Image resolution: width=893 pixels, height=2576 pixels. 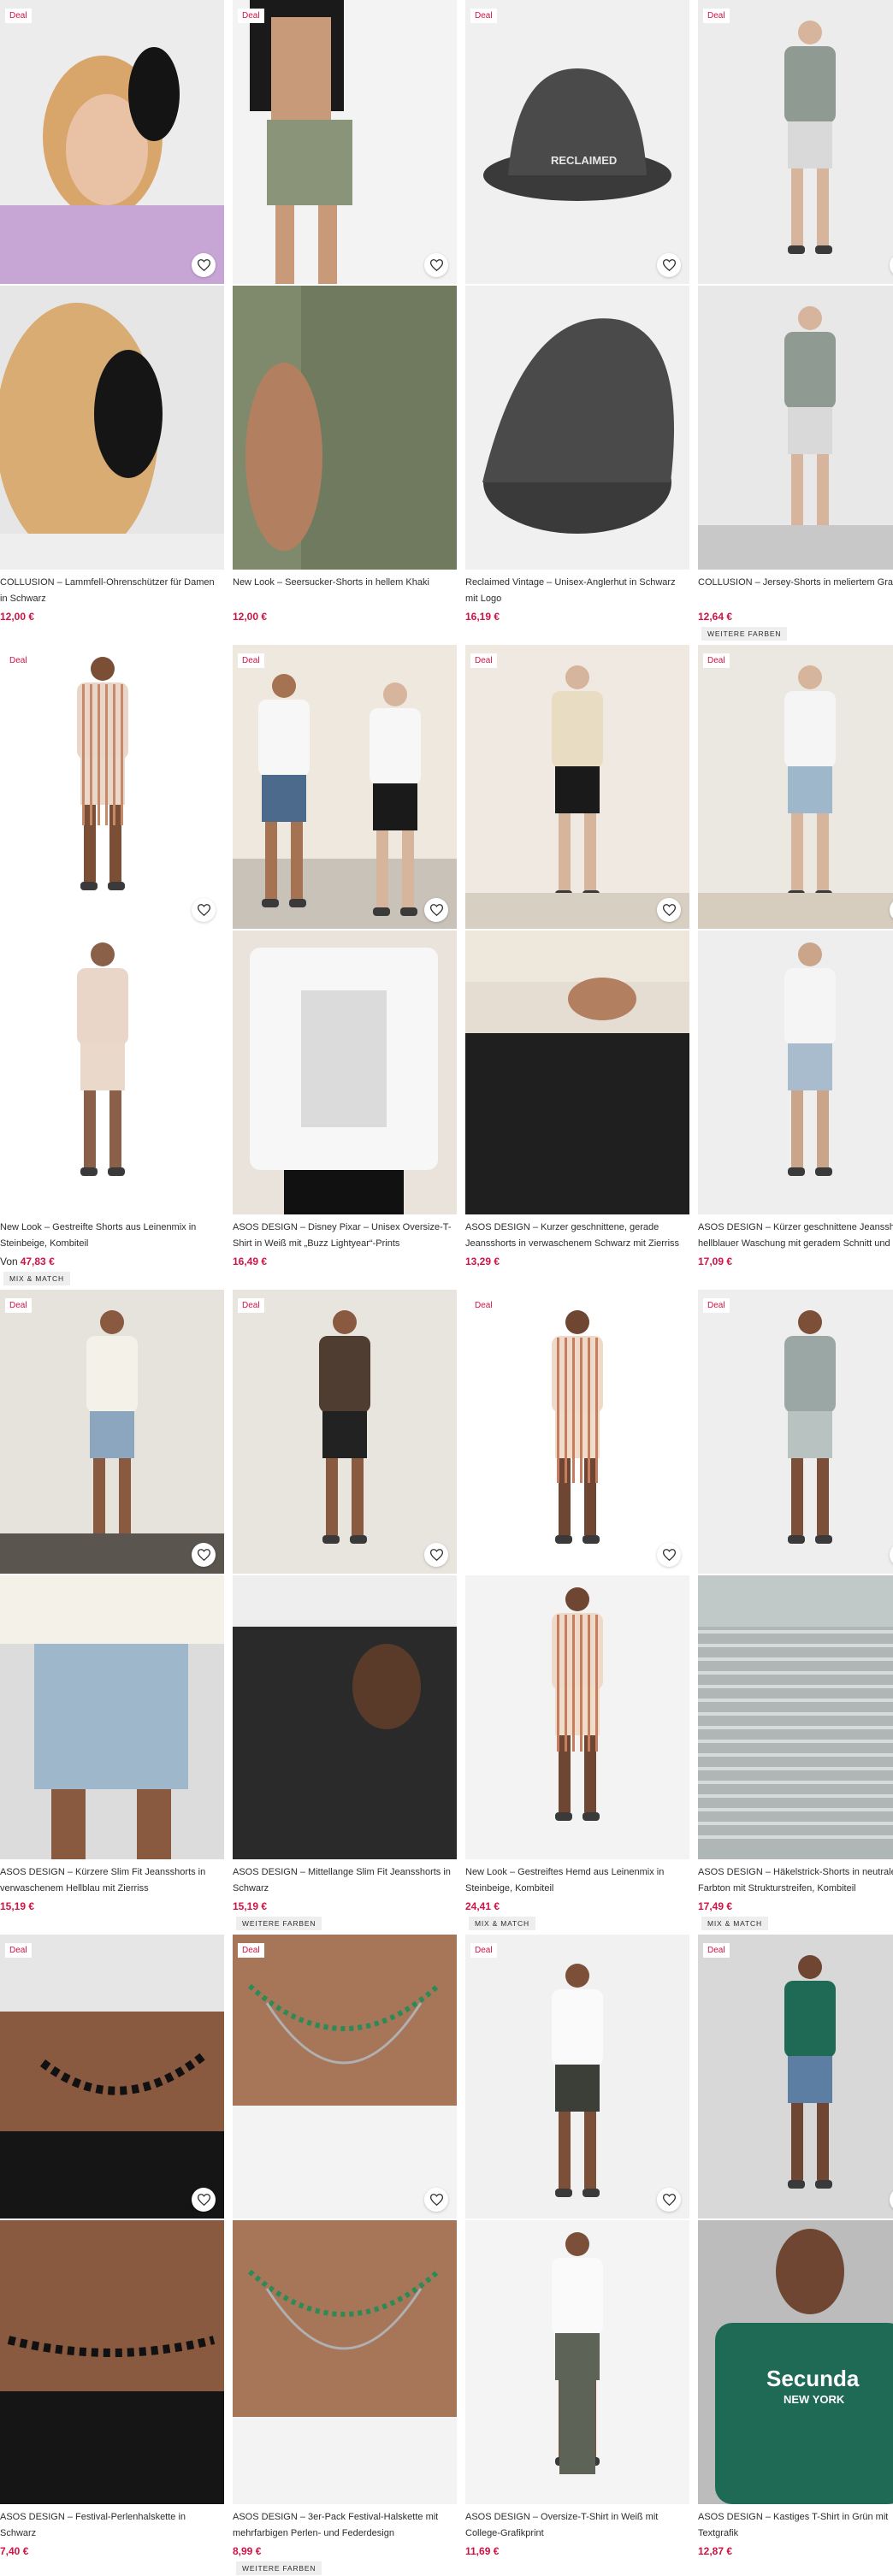 I want to click on product-price-row: 17,49 €, so click(x=715, y=1906).